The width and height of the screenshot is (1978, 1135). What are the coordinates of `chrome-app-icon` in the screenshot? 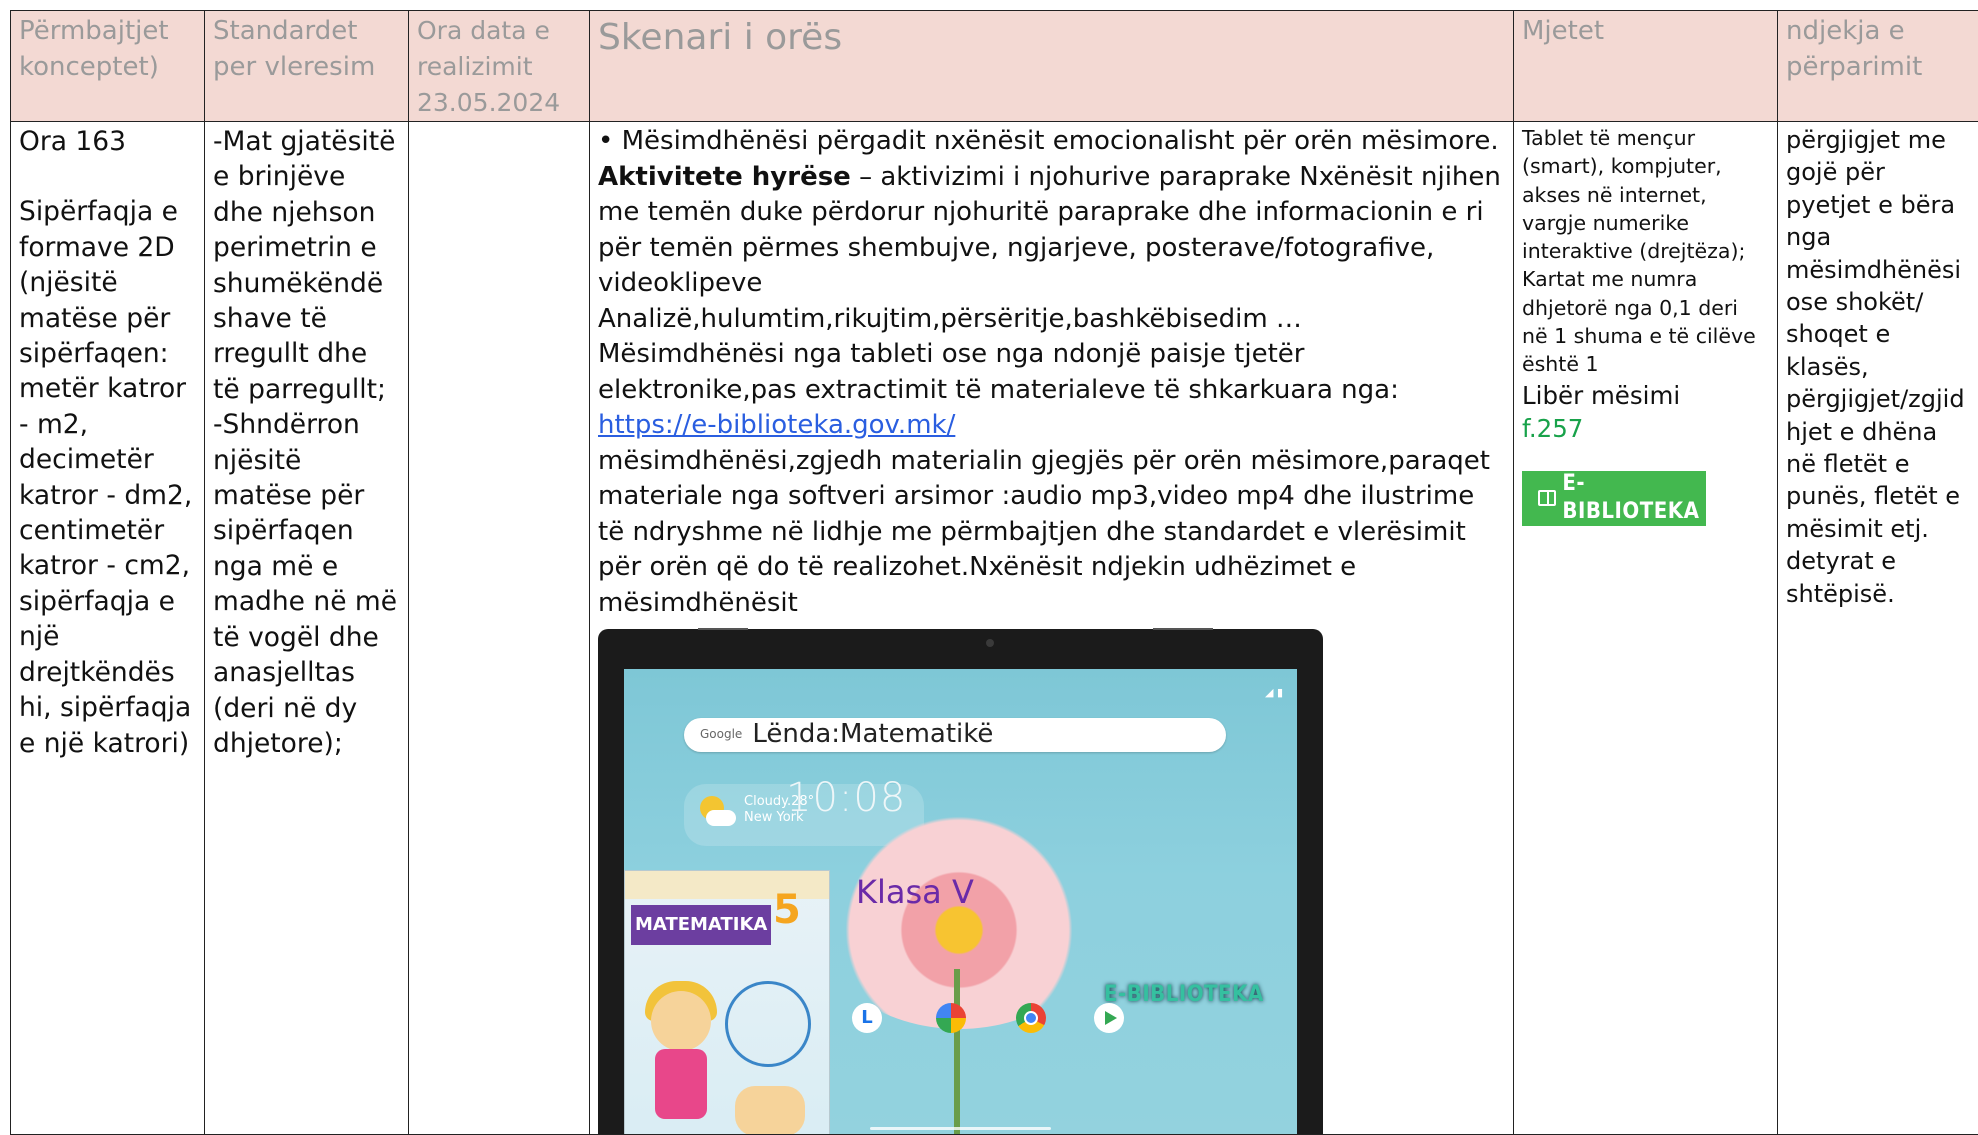 It's located at (1031, 1018).